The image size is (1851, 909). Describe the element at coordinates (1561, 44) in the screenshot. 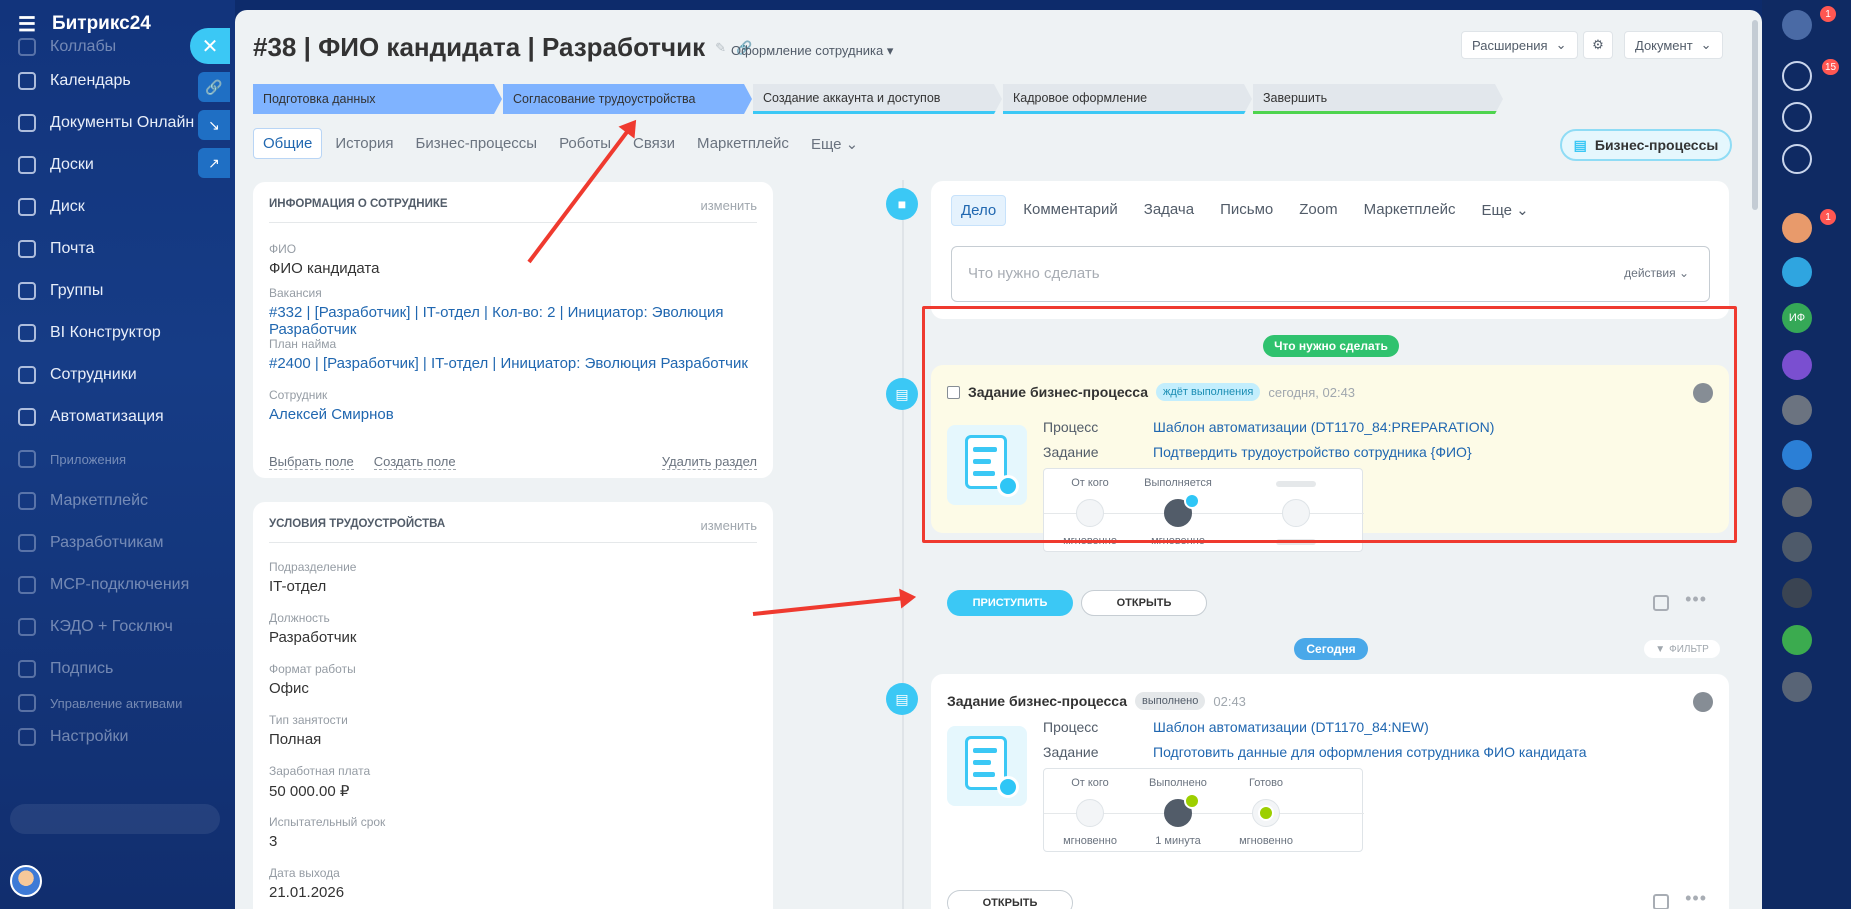

I see `chevron-down-icon: ⌄` at that location.